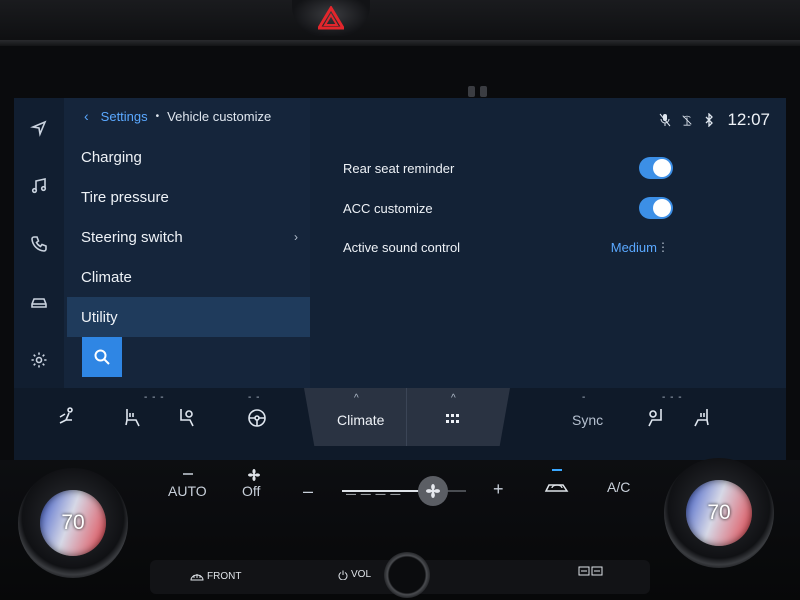 The height and width of the screenshot is (600, 800). Describe the element at coordinates (99, 317) in the screenshot. I see `menu-item-label: Utility` at that location.